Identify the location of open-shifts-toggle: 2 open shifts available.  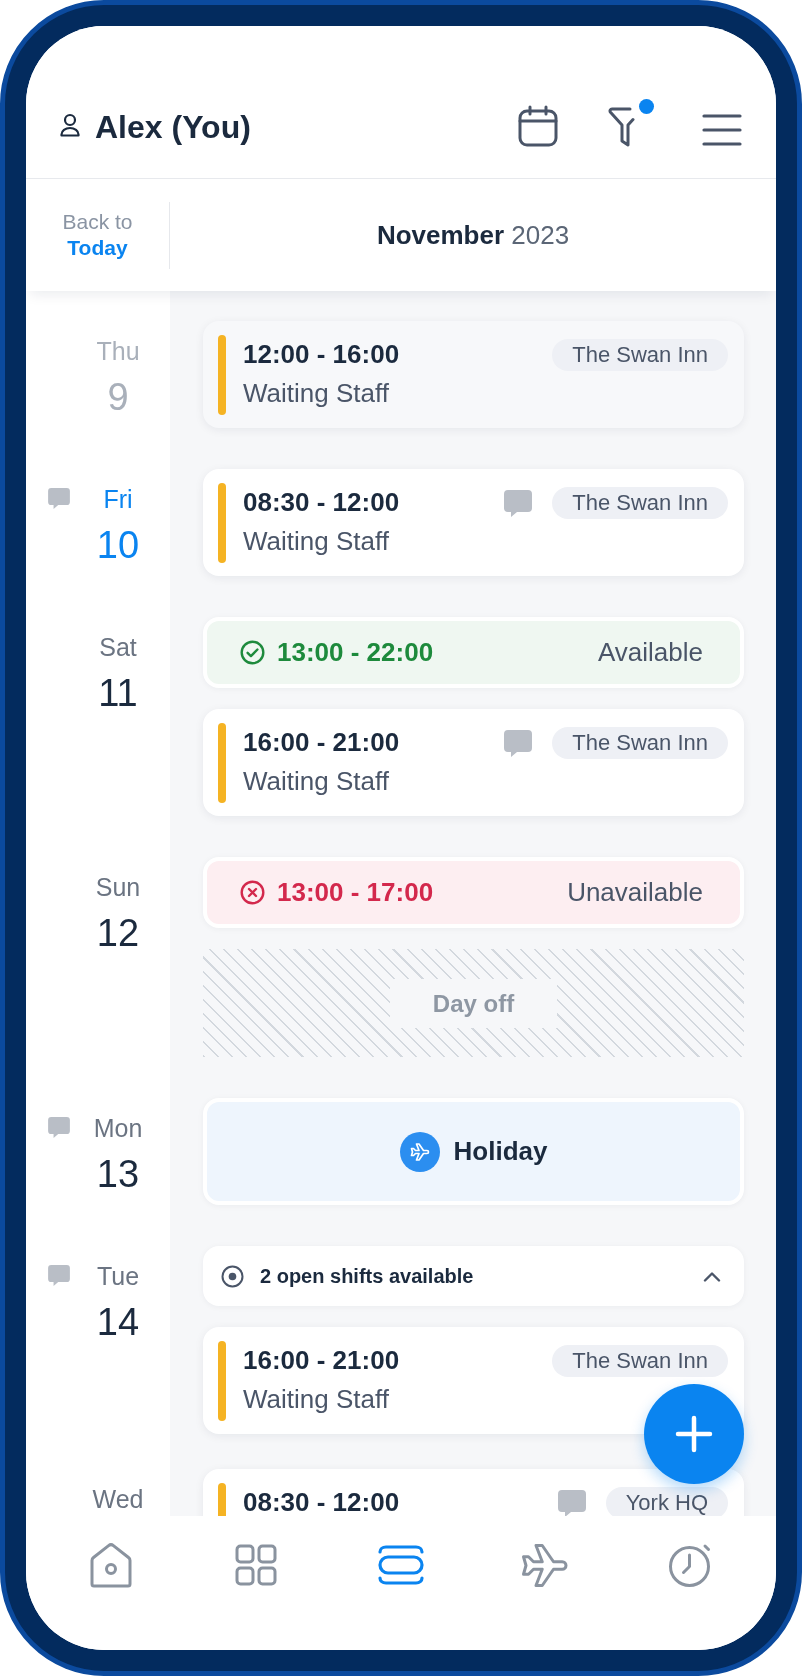
(473, 1276).